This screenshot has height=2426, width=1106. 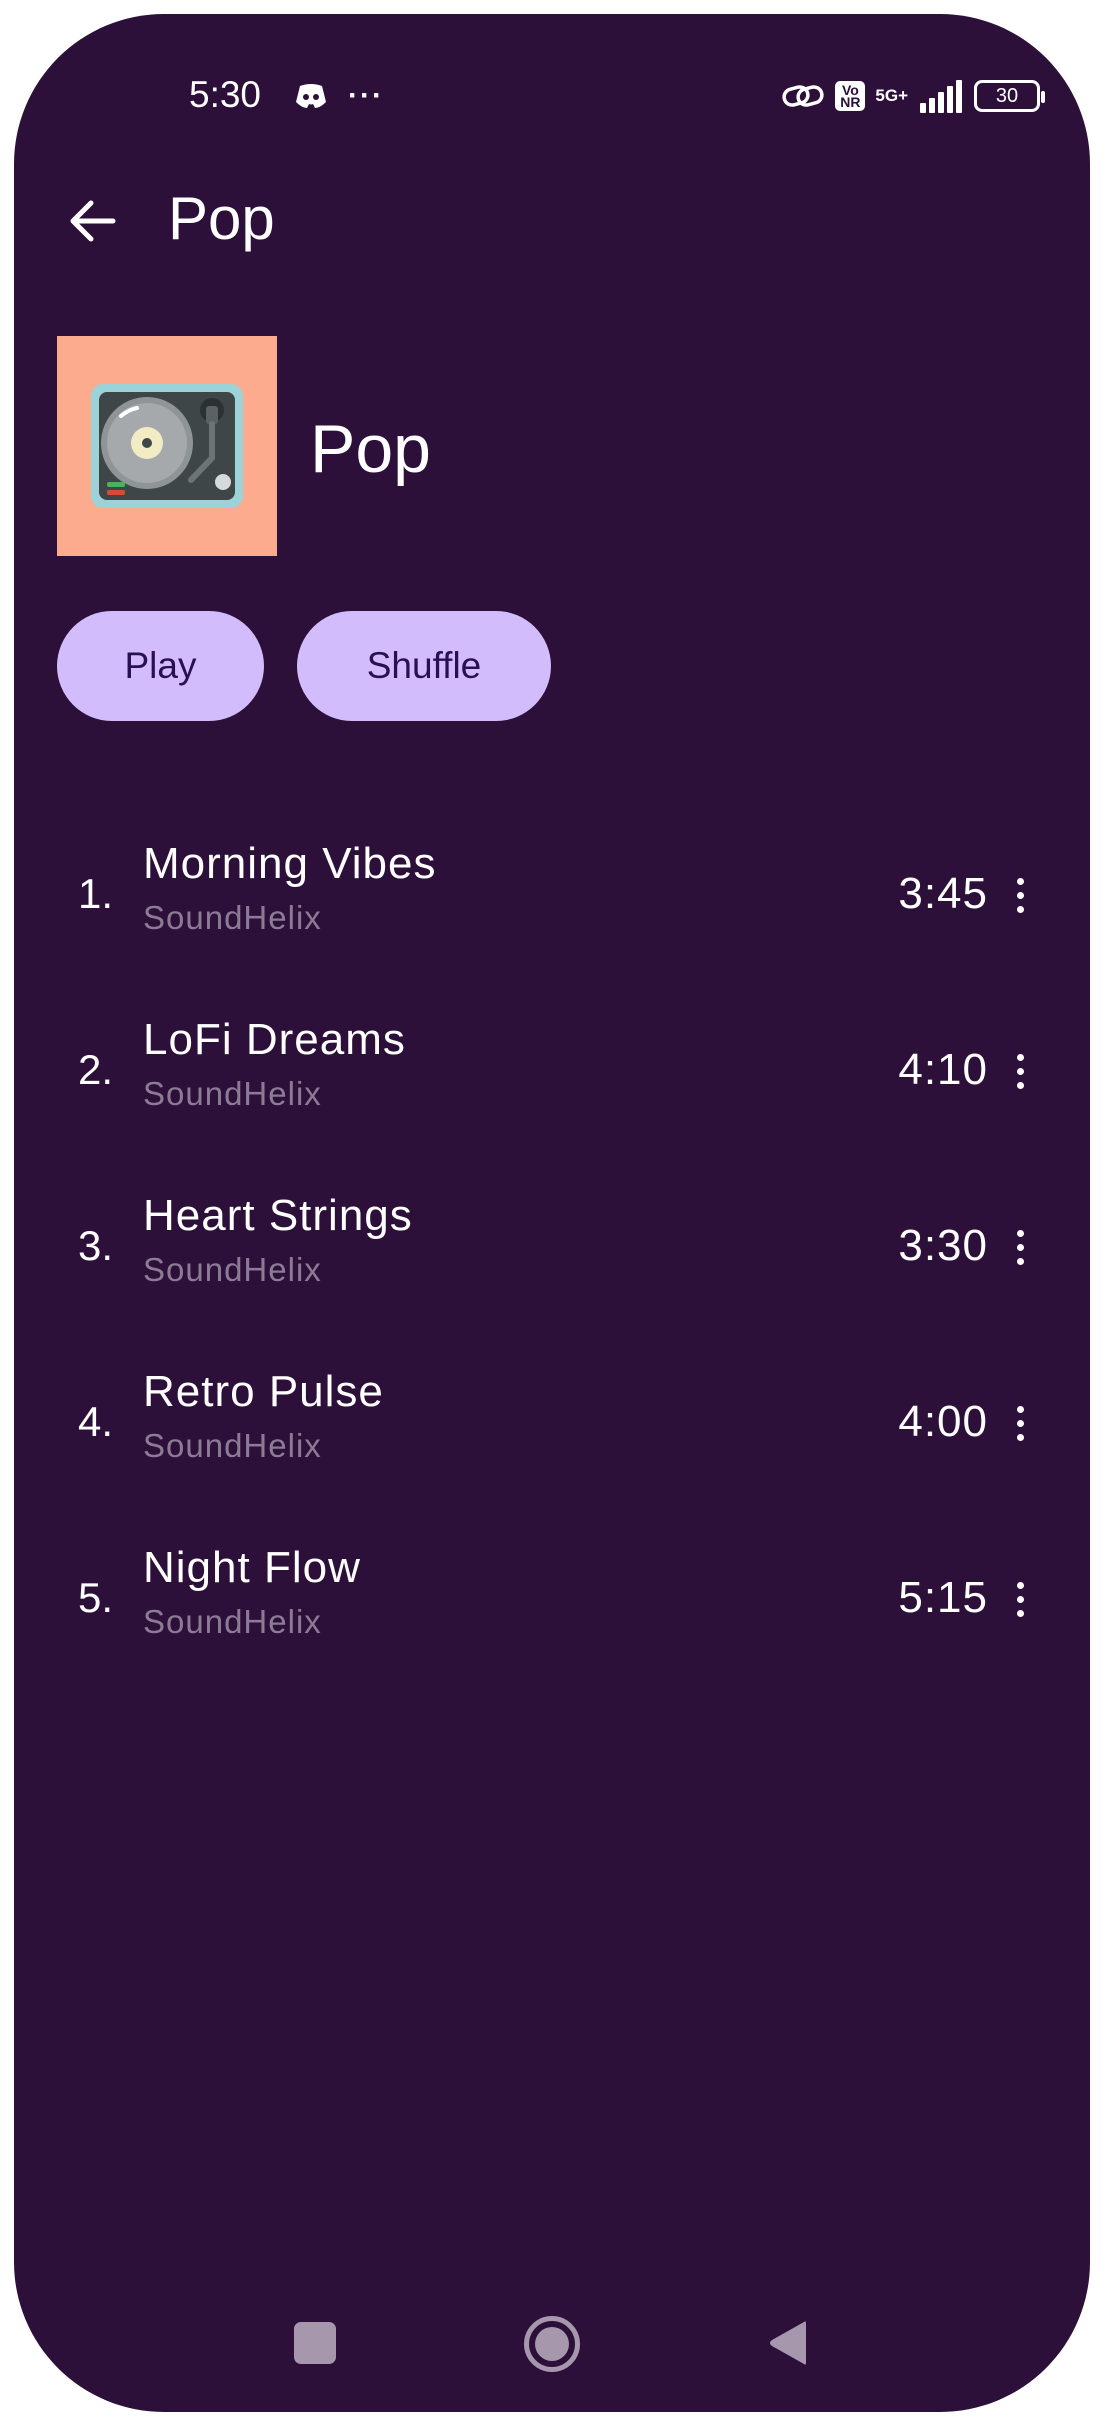 I want to click on track-duration: 5:15, so click(x=943, y=1597).